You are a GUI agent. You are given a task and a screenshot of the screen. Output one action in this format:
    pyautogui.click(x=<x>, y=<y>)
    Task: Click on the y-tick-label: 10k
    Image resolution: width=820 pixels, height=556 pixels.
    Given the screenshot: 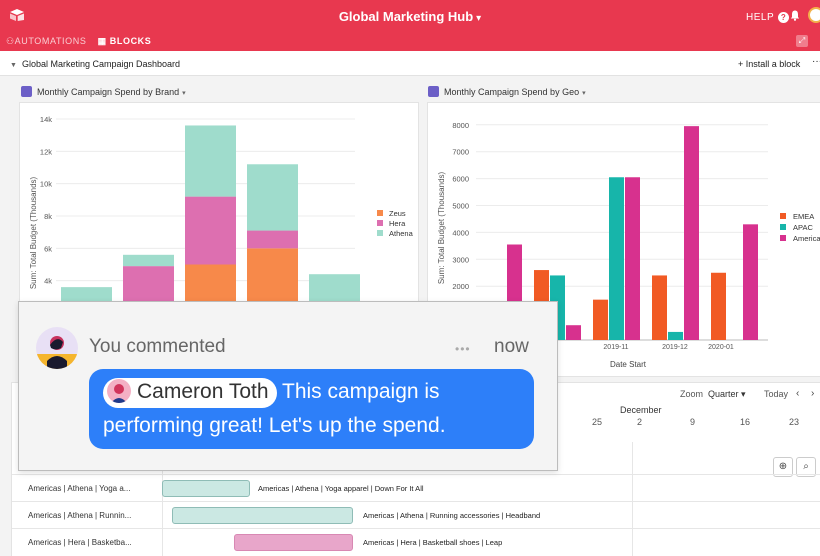 What is the action you would take?
    pyautogui.click(x=46, y=184)
    